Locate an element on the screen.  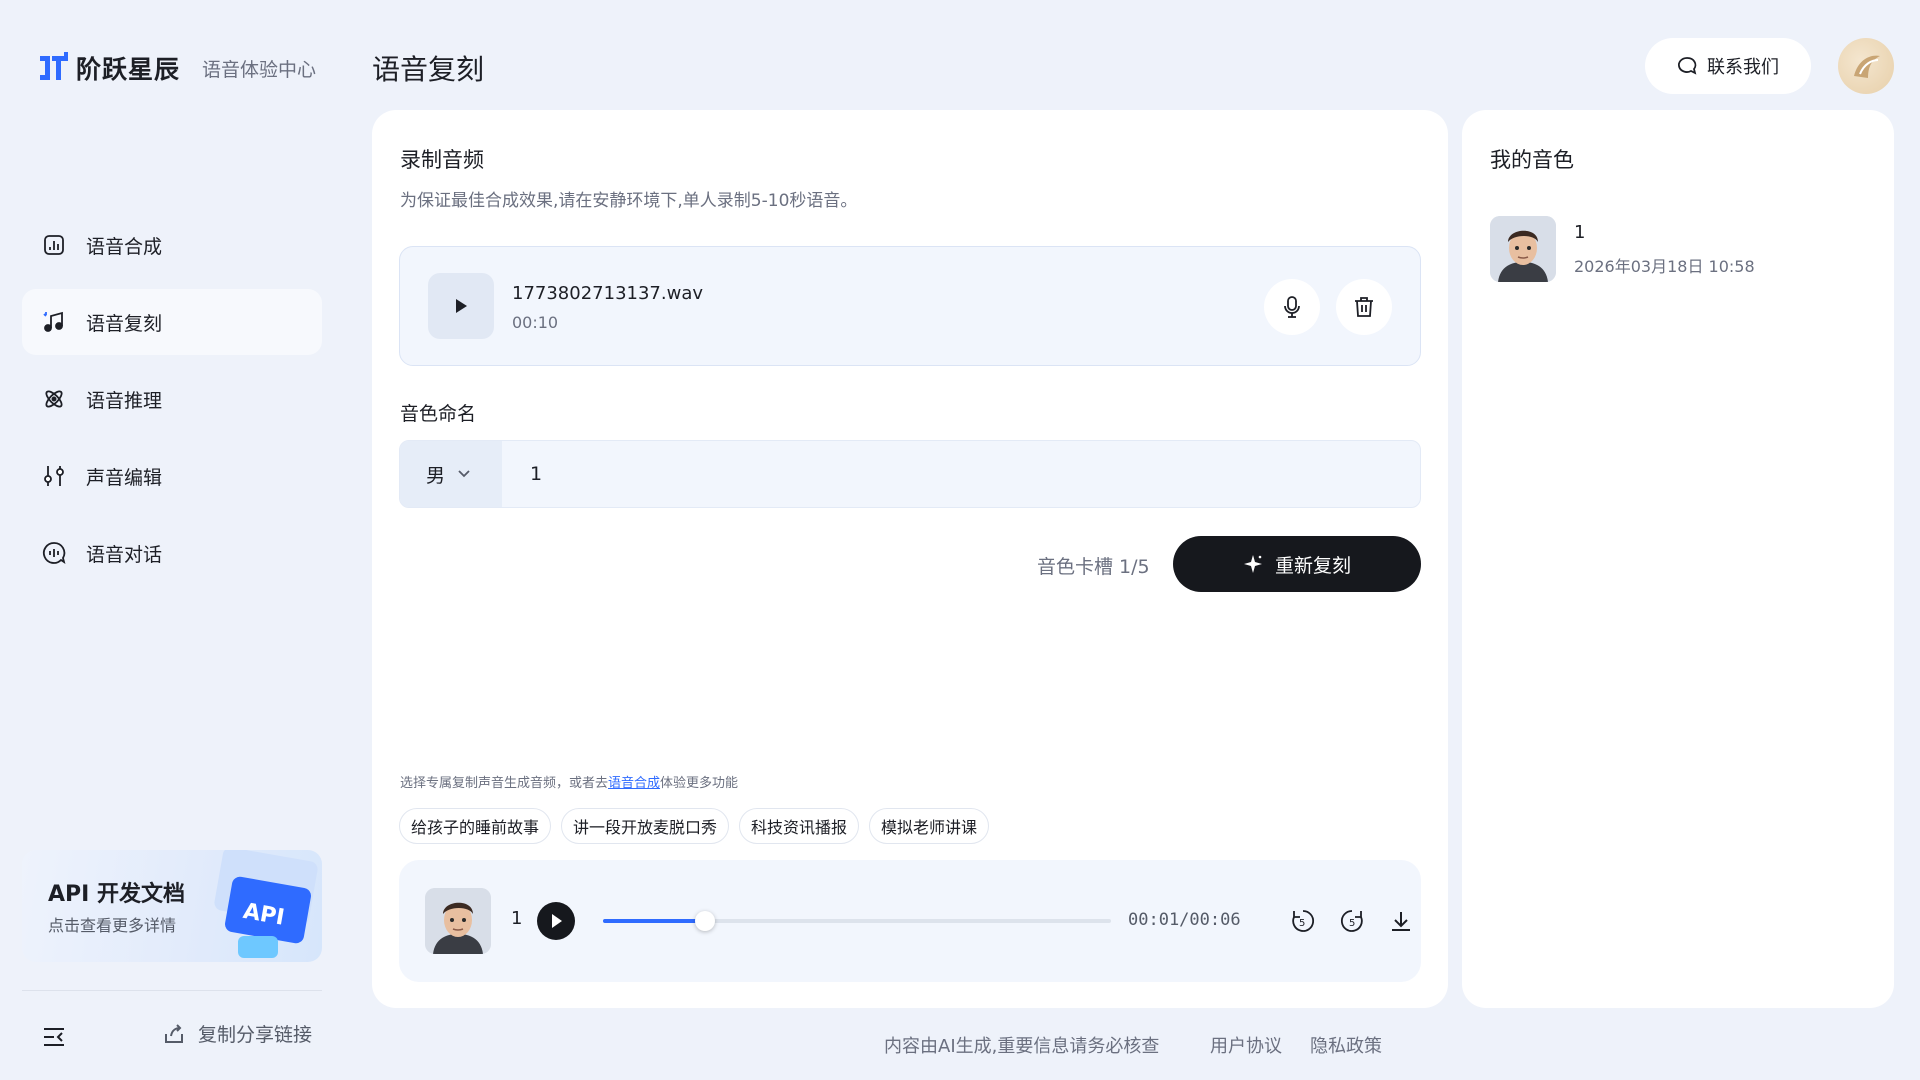
chevron-down-icon is located at coordinates (464, 474).